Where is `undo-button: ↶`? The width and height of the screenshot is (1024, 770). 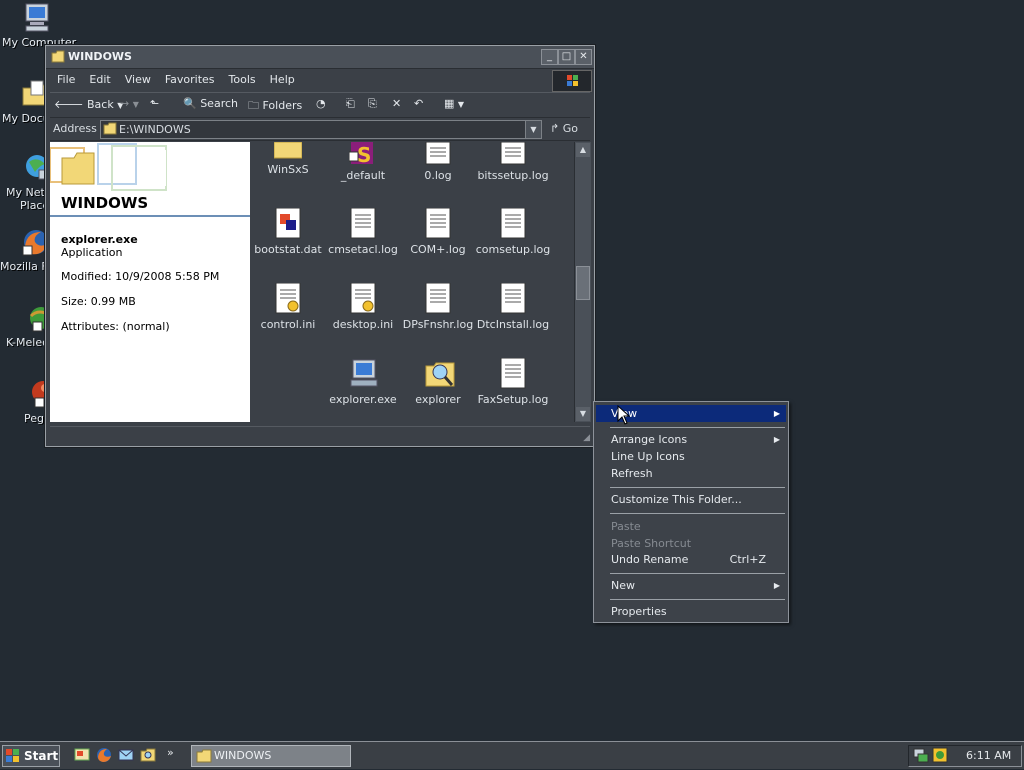 undo-button: ↶ is located at coordinates (418, 103).